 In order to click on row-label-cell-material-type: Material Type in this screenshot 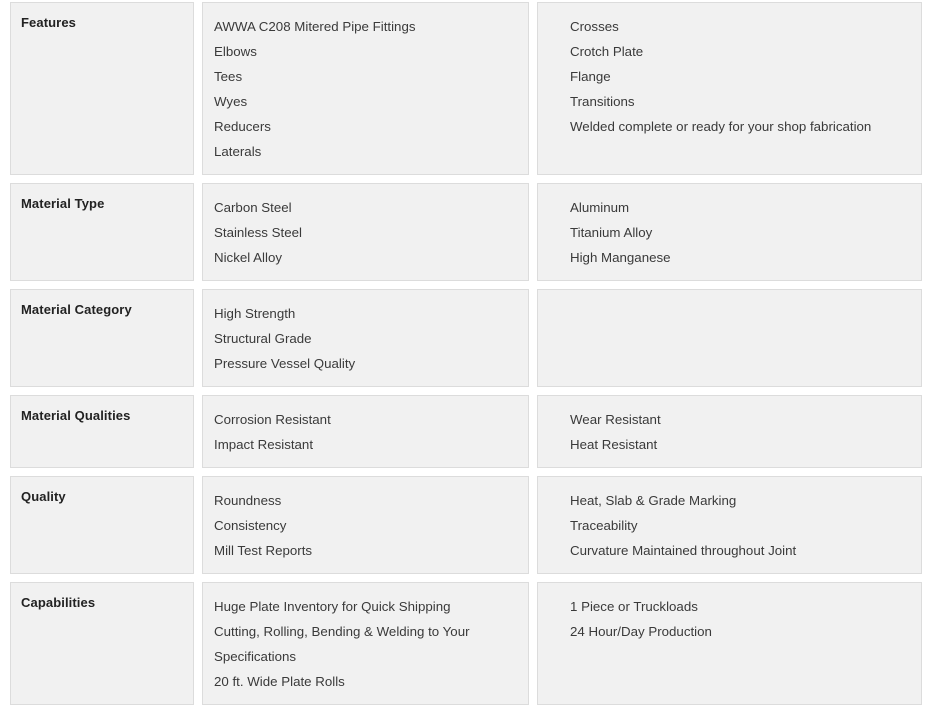, I will do `click(102, 232)`.